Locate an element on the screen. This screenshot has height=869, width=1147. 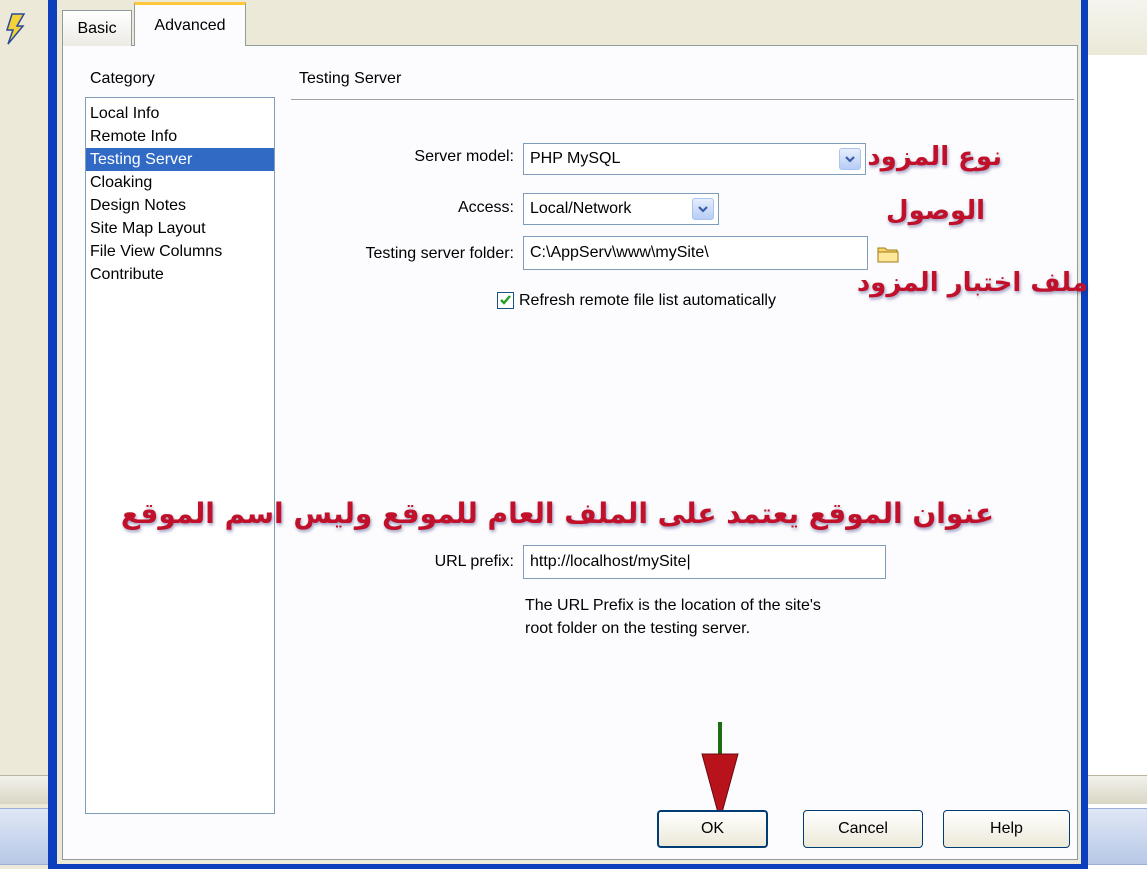
refresh-label: Refresh remote file list automatically is located at coordinates (647, 301).